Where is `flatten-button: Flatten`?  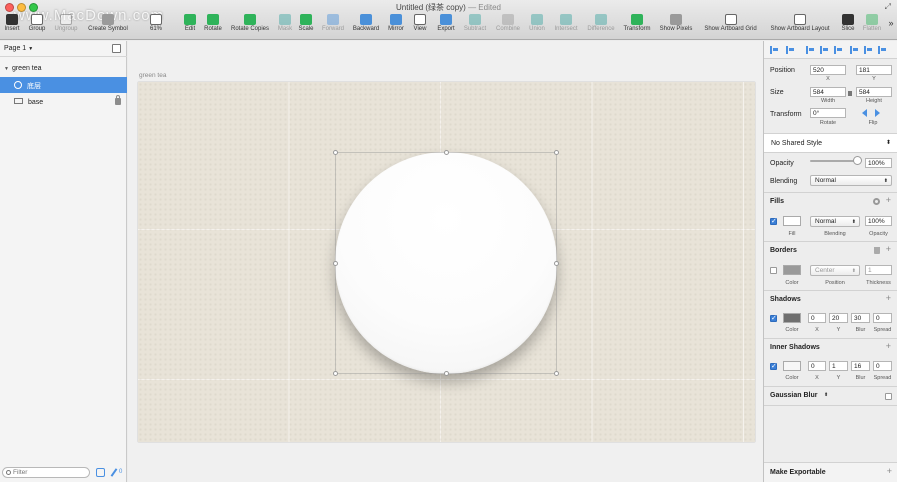 flatten-button: Flatten is located at coordinates (872, 26).